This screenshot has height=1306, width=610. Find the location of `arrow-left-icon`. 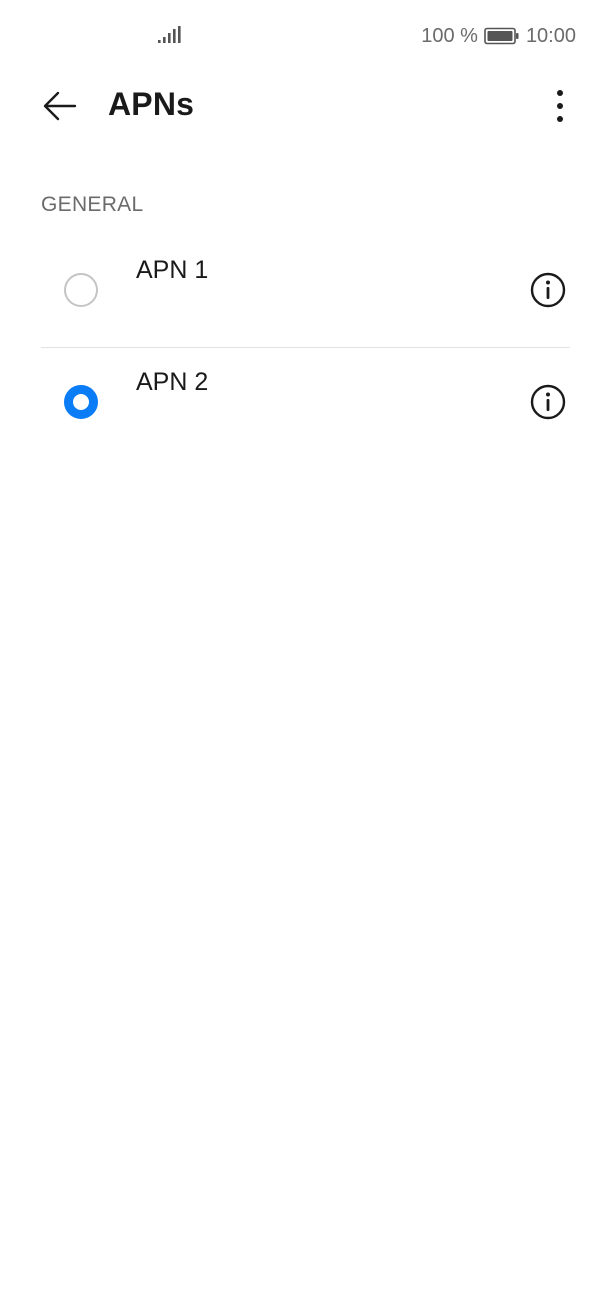

arrow-left-icon is located at coordinates (60, 106).